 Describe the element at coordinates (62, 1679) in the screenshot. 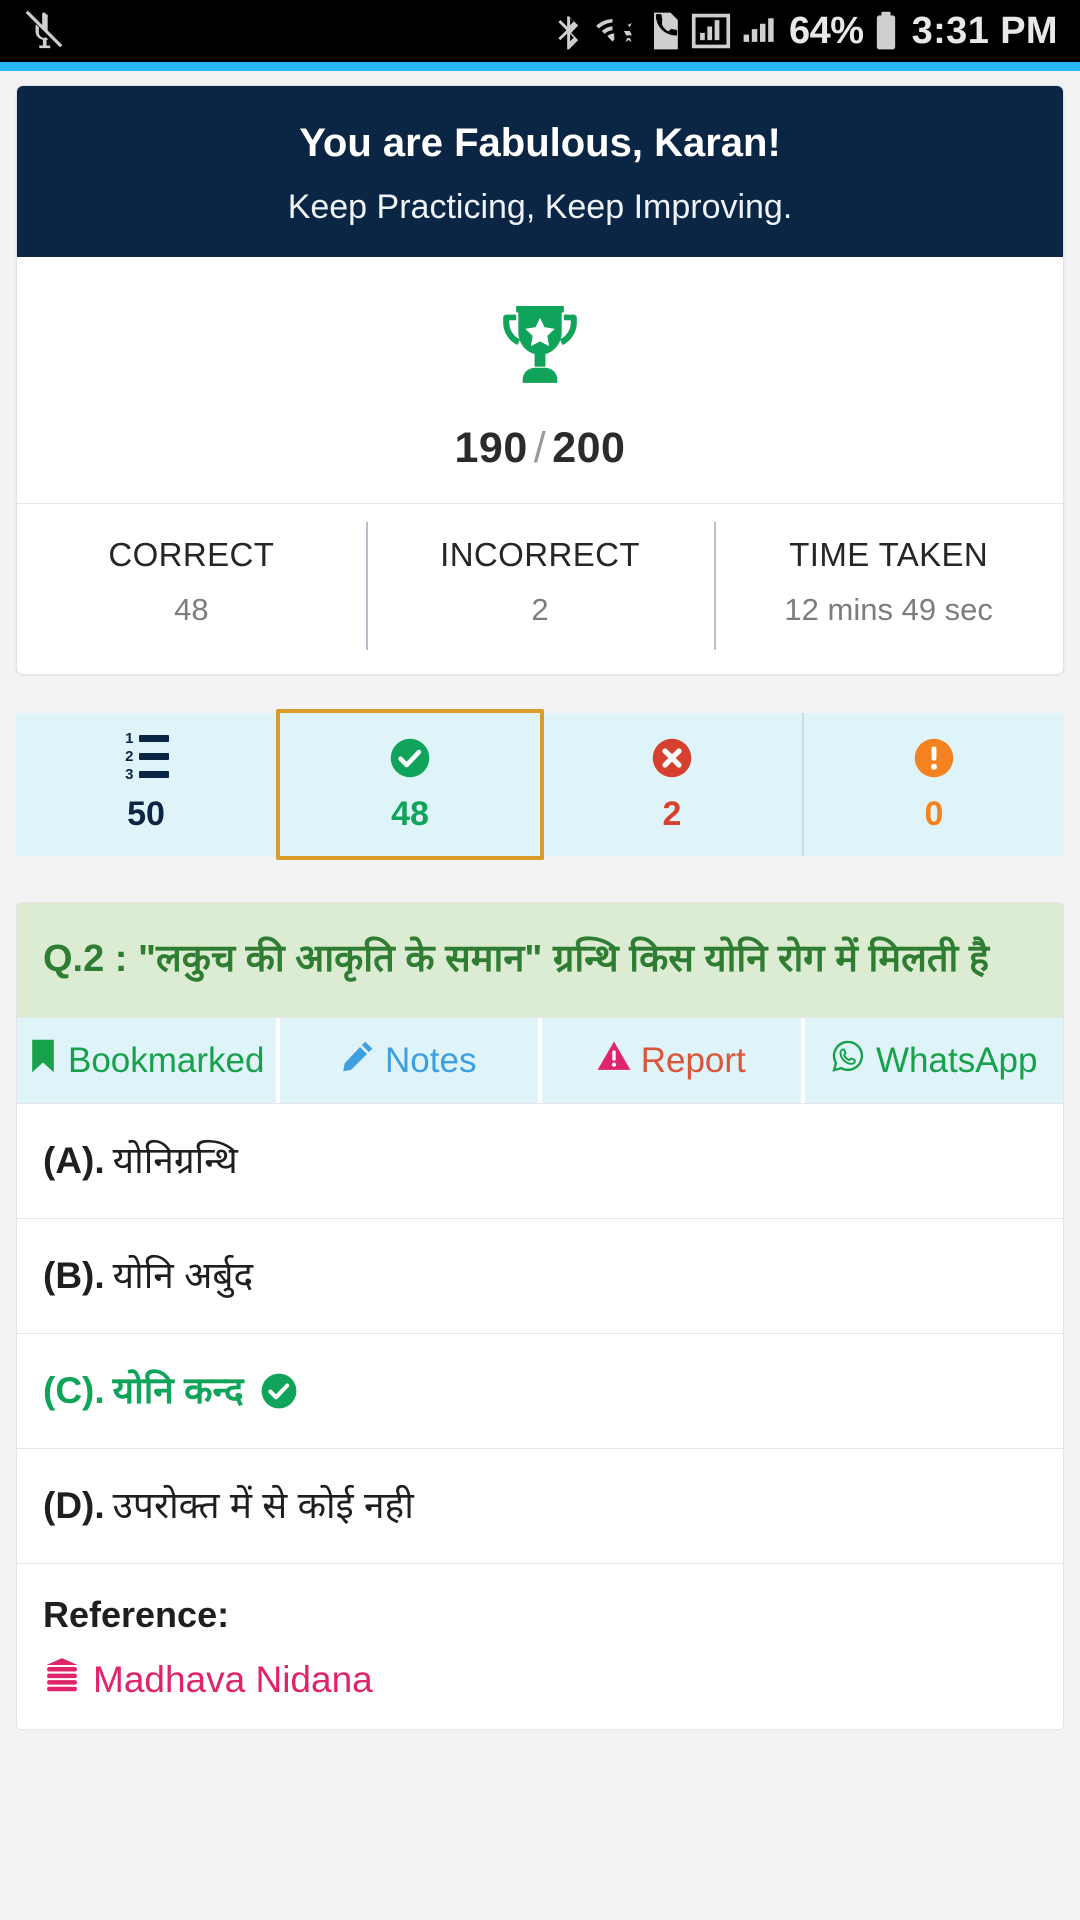

I see `book-stack-icon` at that location.